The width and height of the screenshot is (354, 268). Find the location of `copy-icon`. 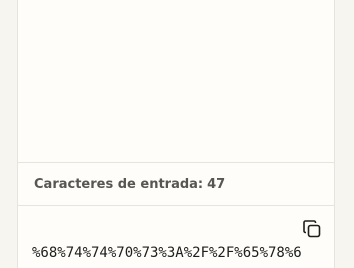

copy-icon is located at coordinates (312, 229).